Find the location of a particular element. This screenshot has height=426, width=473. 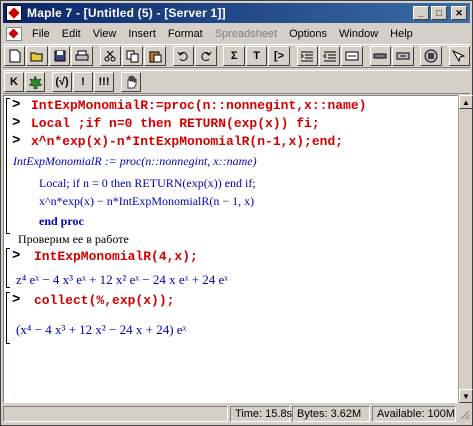

menu-edit: Edit is located at coordinates (71, 34).